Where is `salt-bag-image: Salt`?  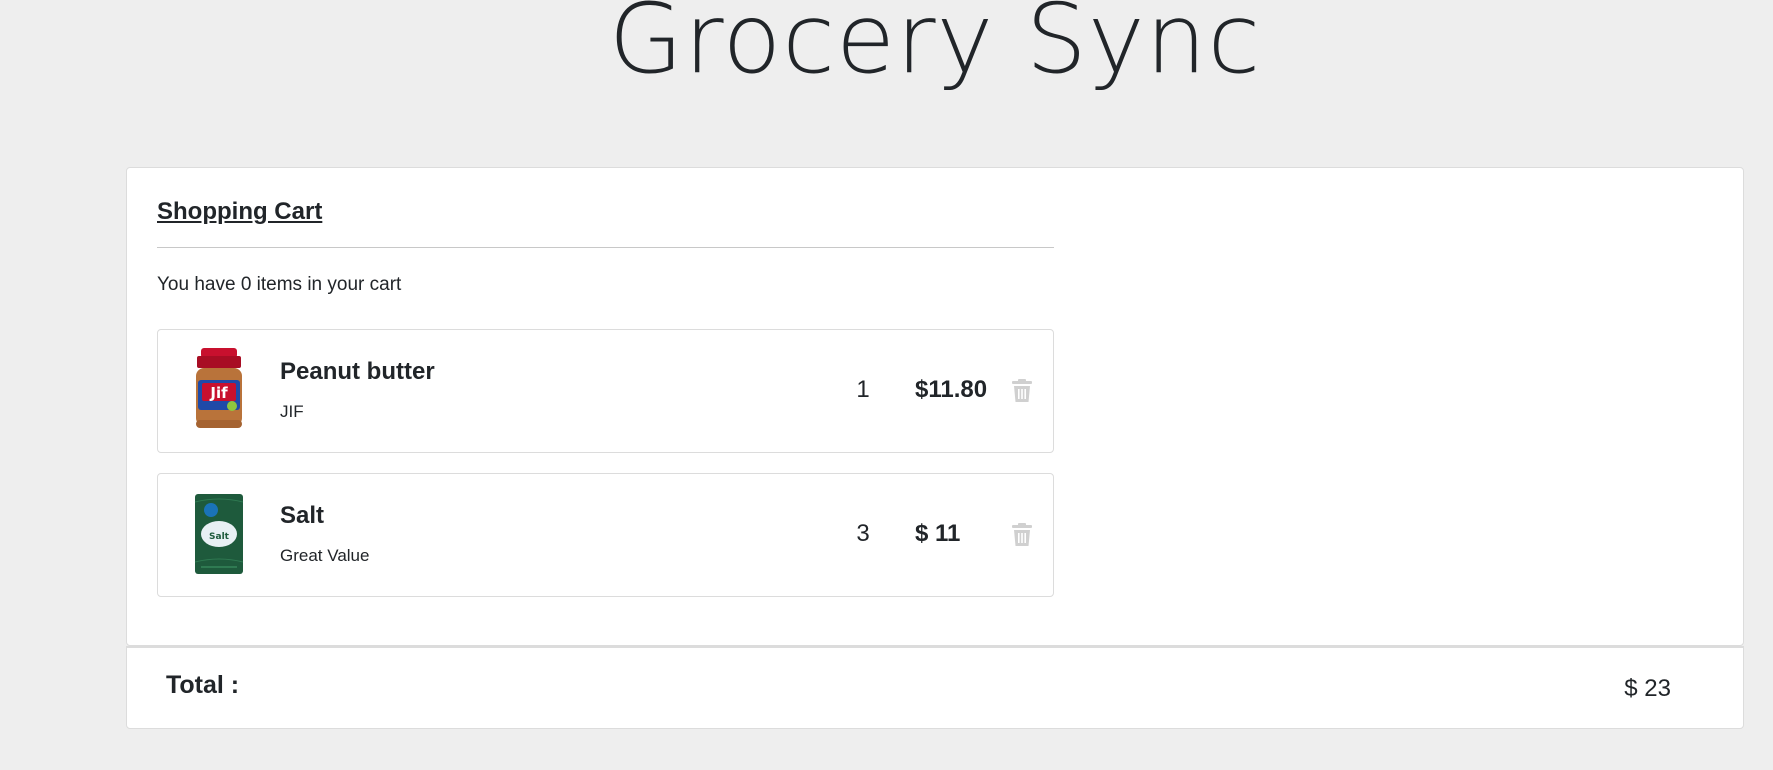
salt-bag-image: Salt is located at coordinates (219, 534).